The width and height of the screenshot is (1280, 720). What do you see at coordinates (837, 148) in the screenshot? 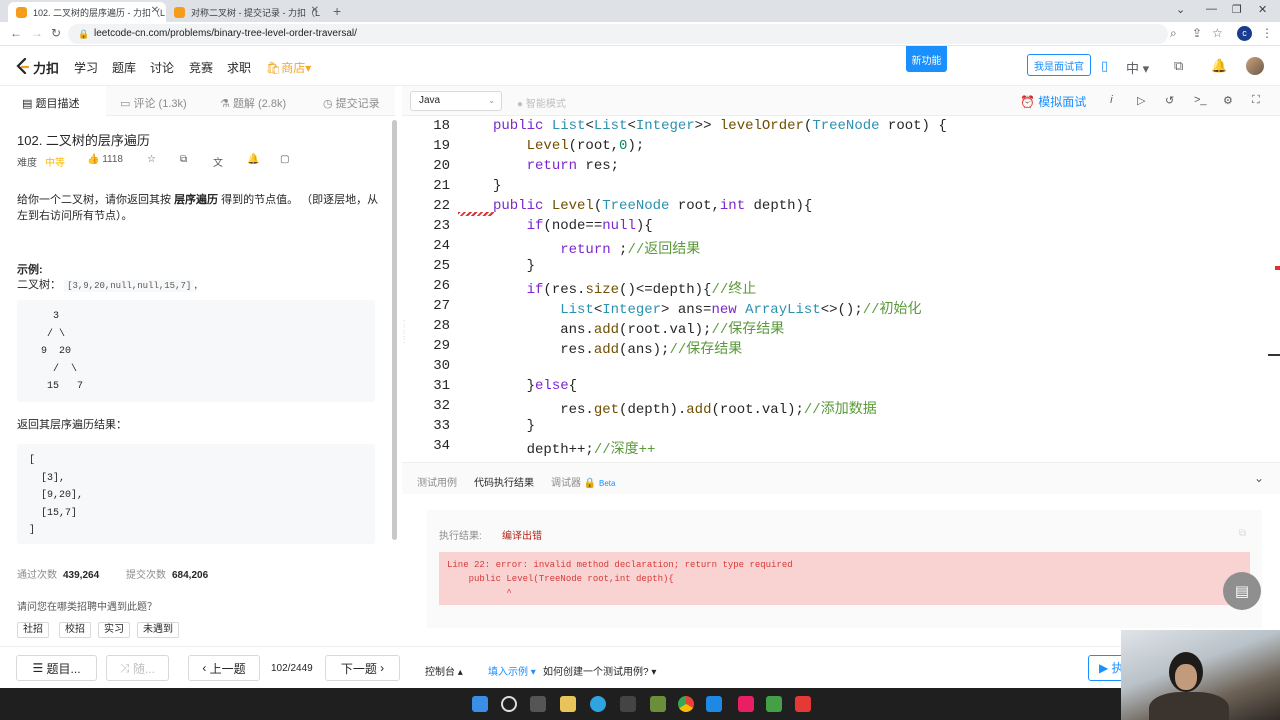
I see `code-line: 19 Level(root,0);` at bounding box center [837, 148].